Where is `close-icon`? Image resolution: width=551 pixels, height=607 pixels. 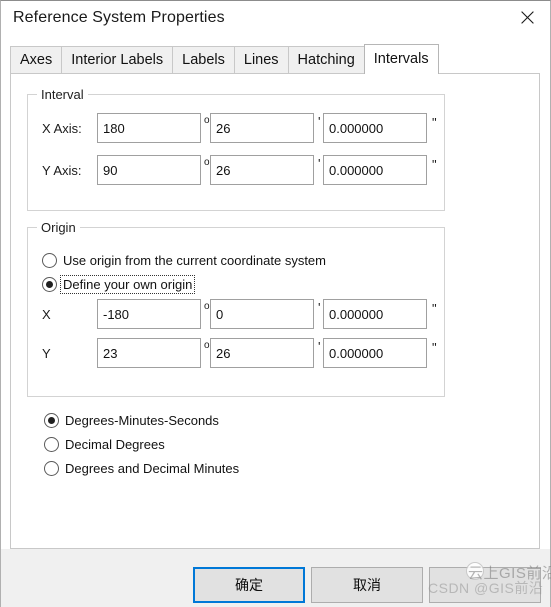
close-icon is located at coordinates (527, 17).